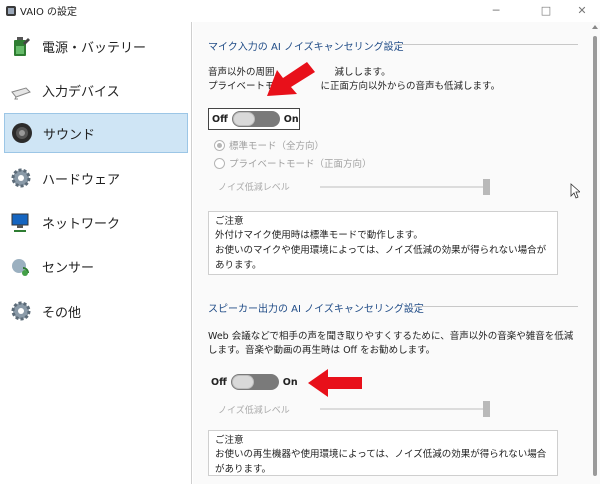 Image resolution: width=600 pixels, height=484 pixels. Describe the element at coordinates (300, 164) in the screenshot. I see `radio-label: プライベートモード（正面方向）` at that location.